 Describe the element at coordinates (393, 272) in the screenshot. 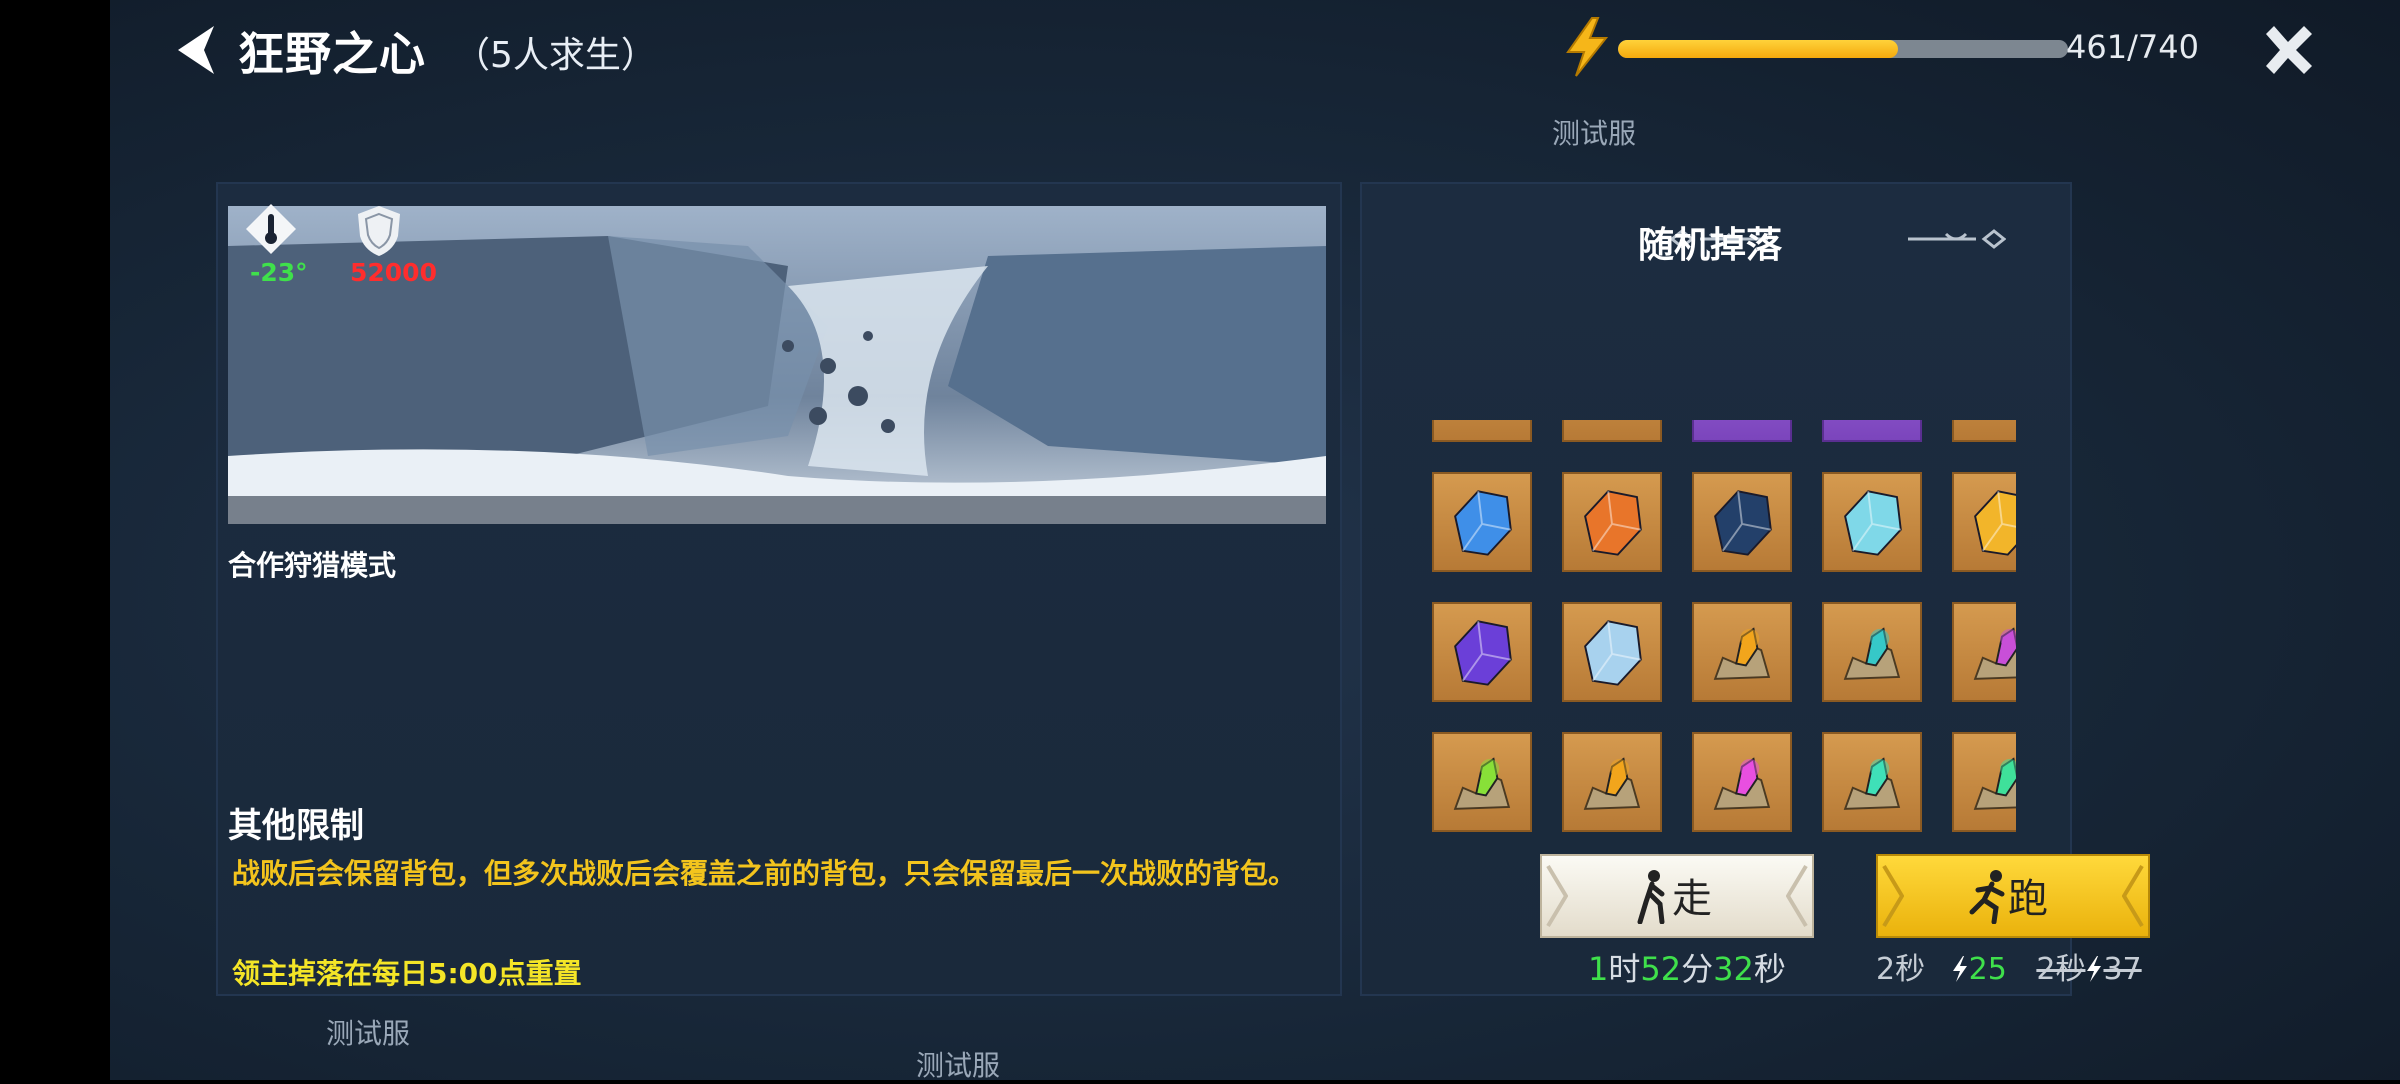

I see `defense-value: 52000` at that location.